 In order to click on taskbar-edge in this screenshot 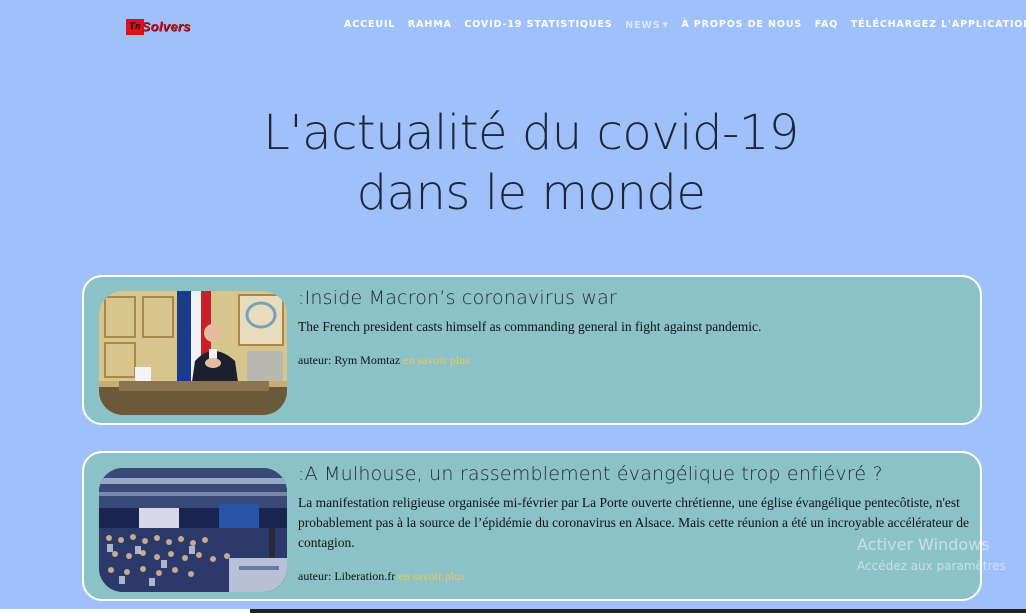, I will do `click(513, 611)`.